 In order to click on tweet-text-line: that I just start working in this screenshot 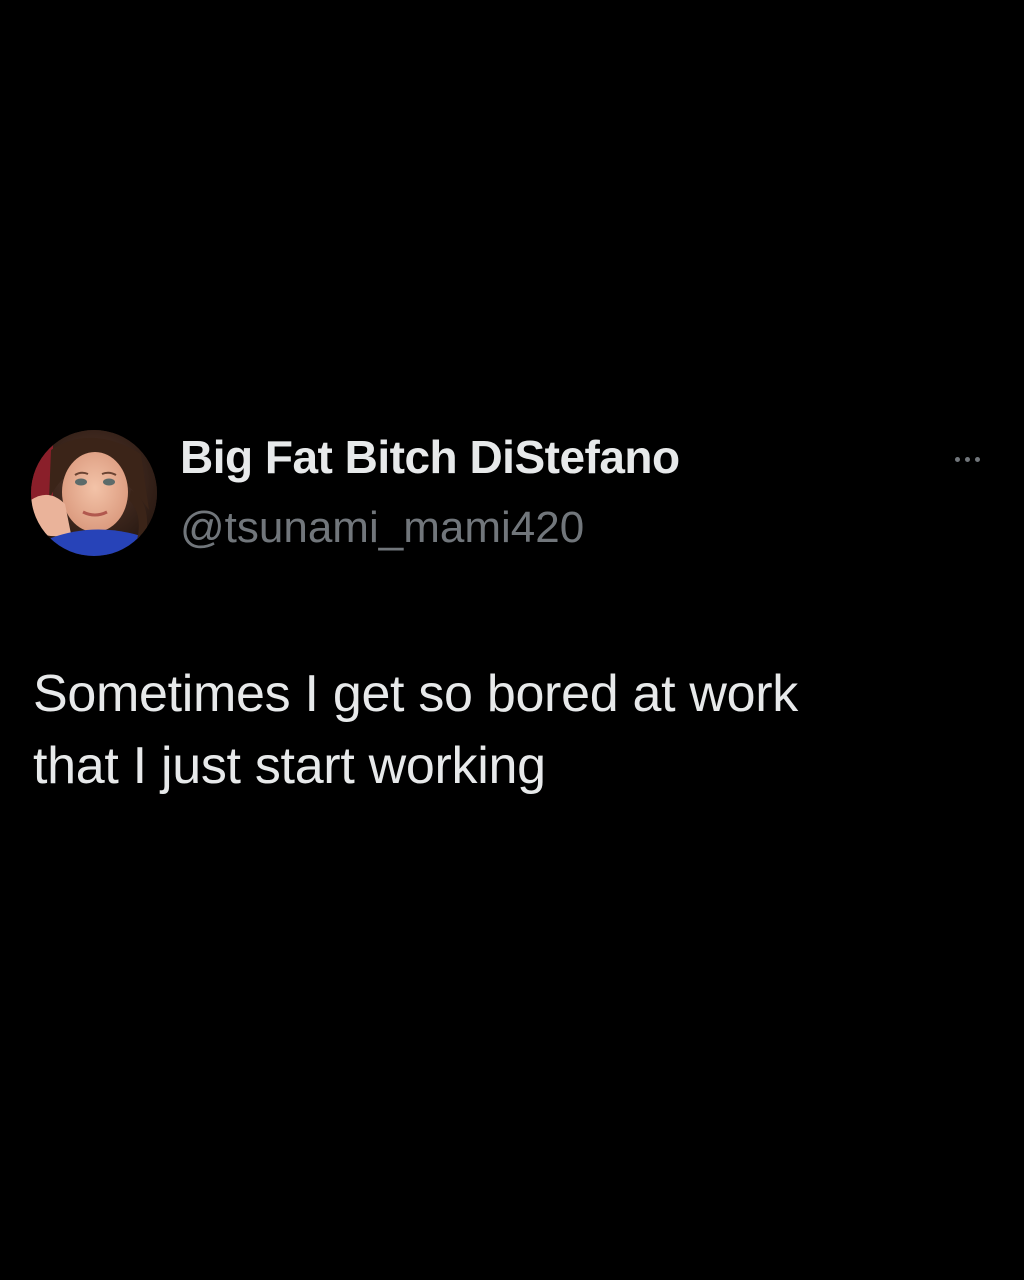, I will do `click(289, 766)`.